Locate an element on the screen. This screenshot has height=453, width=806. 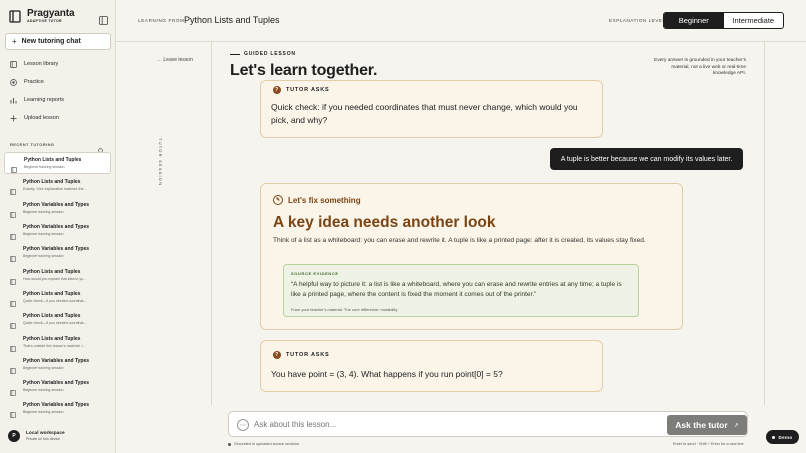
eyebrow-rule is located at coordinates (235, 54).